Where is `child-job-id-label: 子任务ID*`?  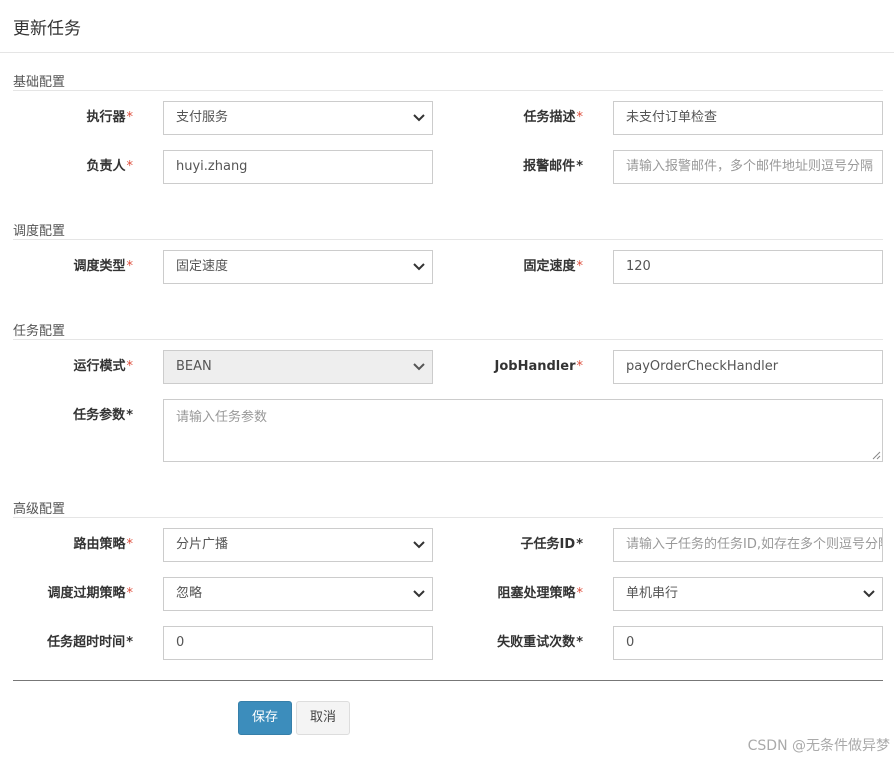 child-job-id-label: 子任务ID* is located at coordinates (551, 544).